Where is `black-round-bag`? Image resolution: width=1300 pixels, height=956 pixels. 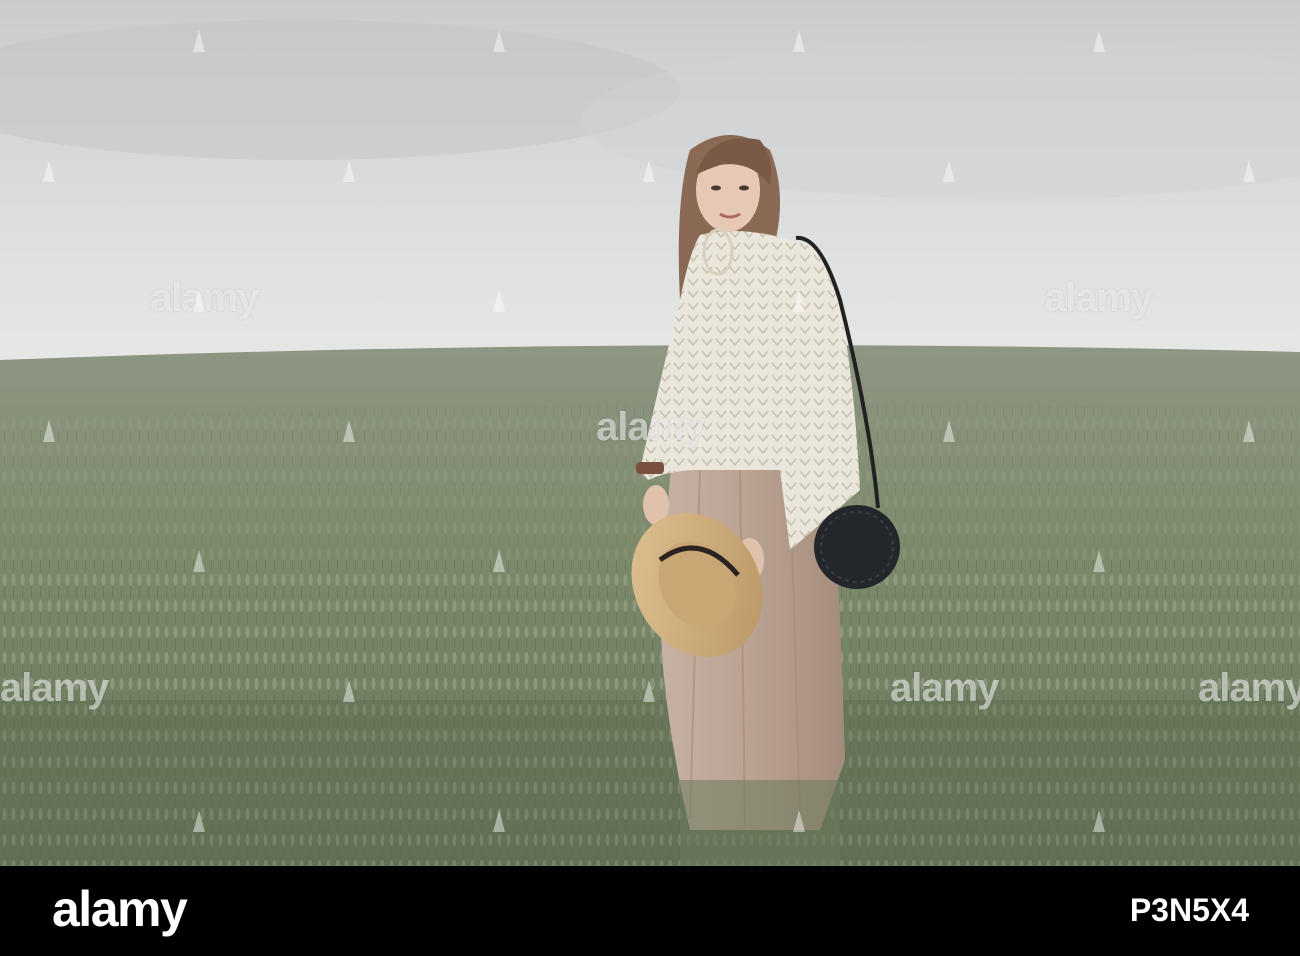
black-round-bag is located at coordinates (857, 547).